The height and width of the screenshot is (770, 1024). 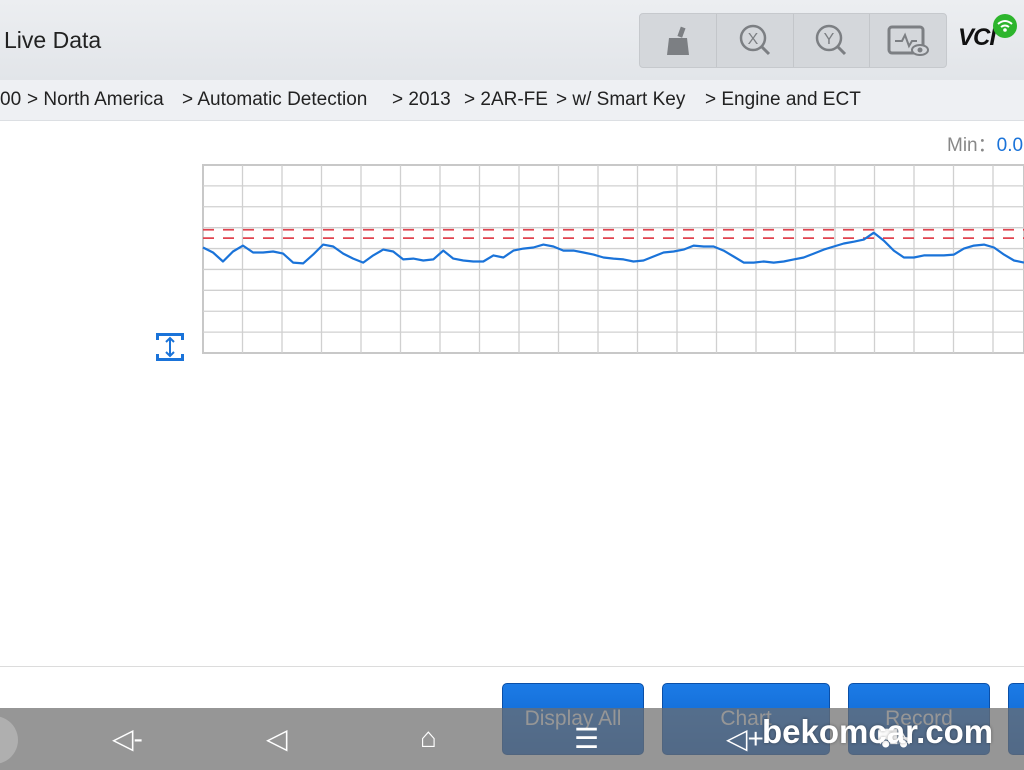 I want to click on vertical-scale-icon, so click(x=170, y=347).